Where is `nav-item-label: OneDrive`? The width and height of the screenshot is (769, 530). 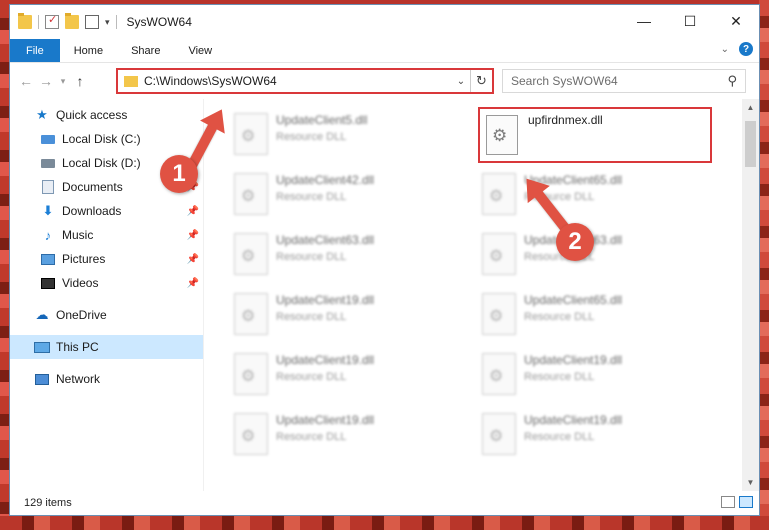
nav-item-label: OneDrive is located at coordinates (81, 315).